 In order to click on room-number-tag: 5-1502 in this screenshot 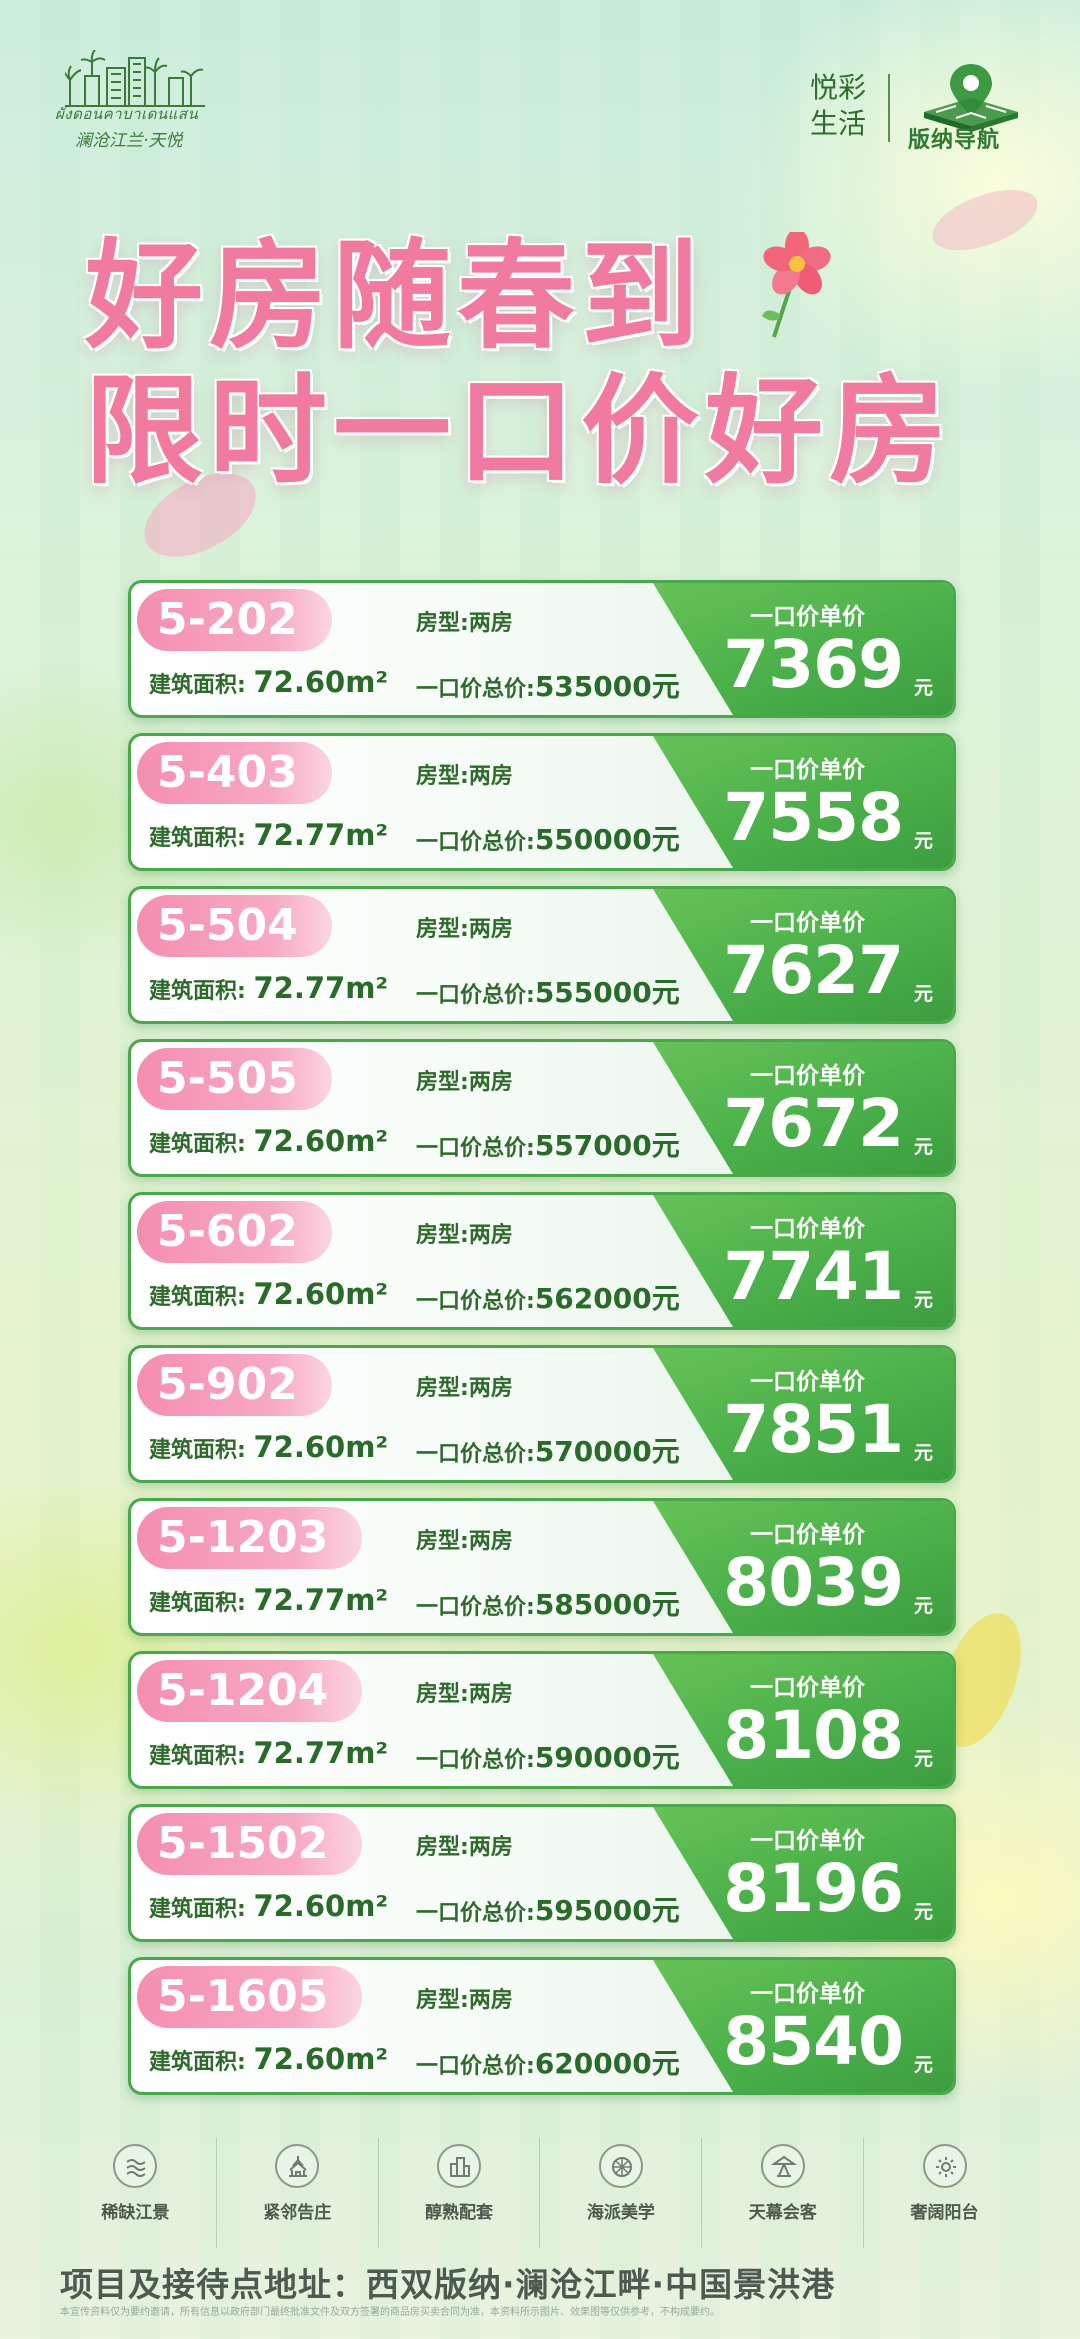, I will do `click(250, 1844)`.